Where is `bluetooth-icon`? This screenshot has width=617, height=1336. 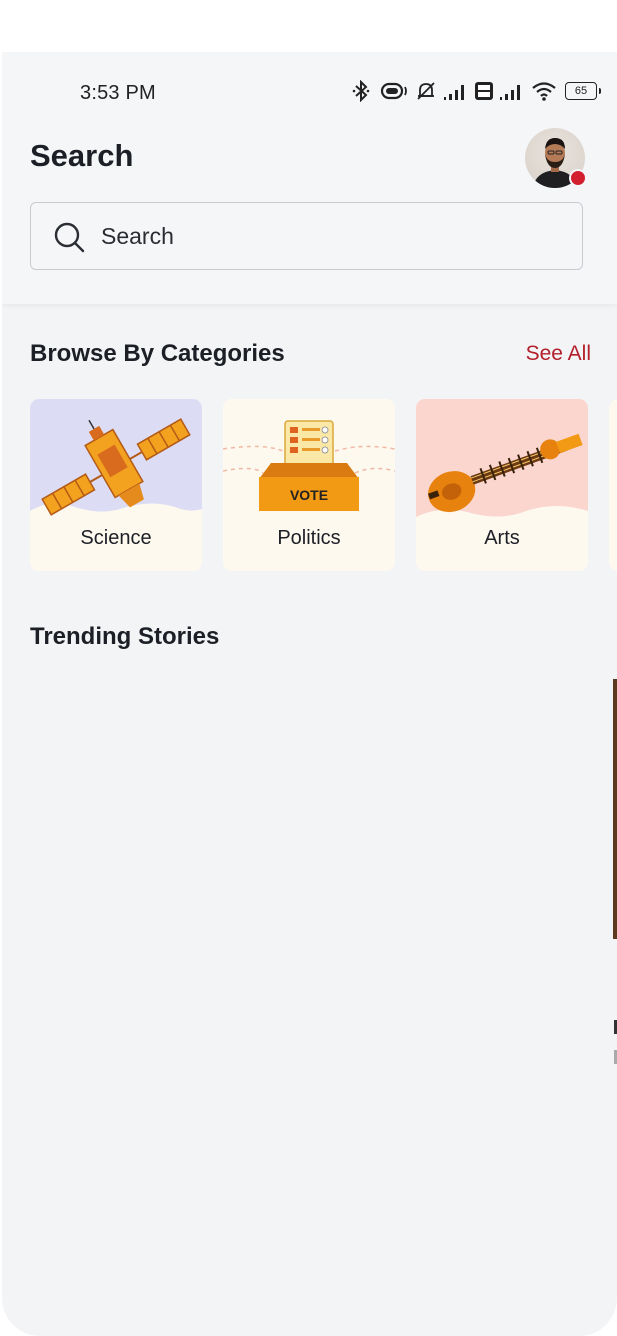 bluetooth-icon is located at coordinates (361, 91).